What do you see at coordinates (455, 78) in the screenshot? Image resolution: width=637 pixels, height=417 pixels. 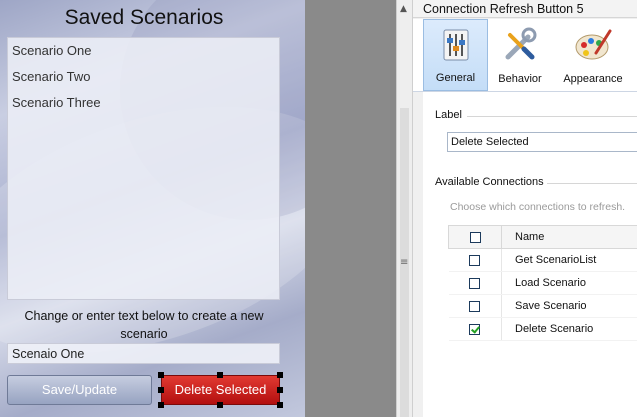 I see `tab-general-label: General` at bounding box center [455, 78].